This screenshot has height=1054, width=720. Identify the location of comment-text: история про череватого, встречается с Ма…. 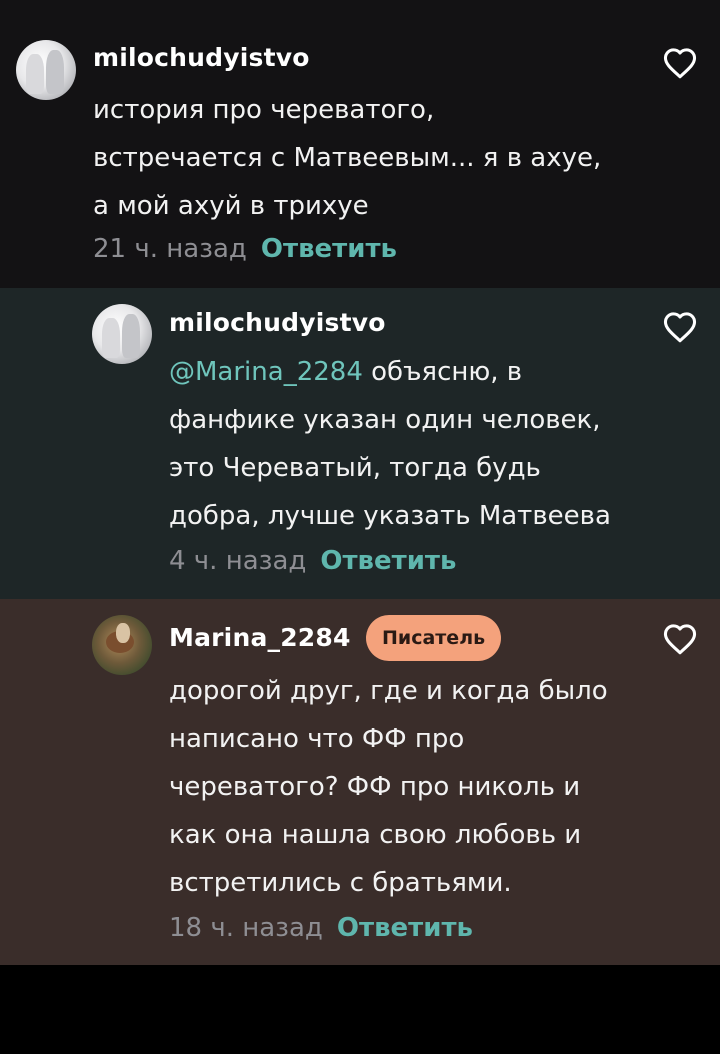
(347, 158).